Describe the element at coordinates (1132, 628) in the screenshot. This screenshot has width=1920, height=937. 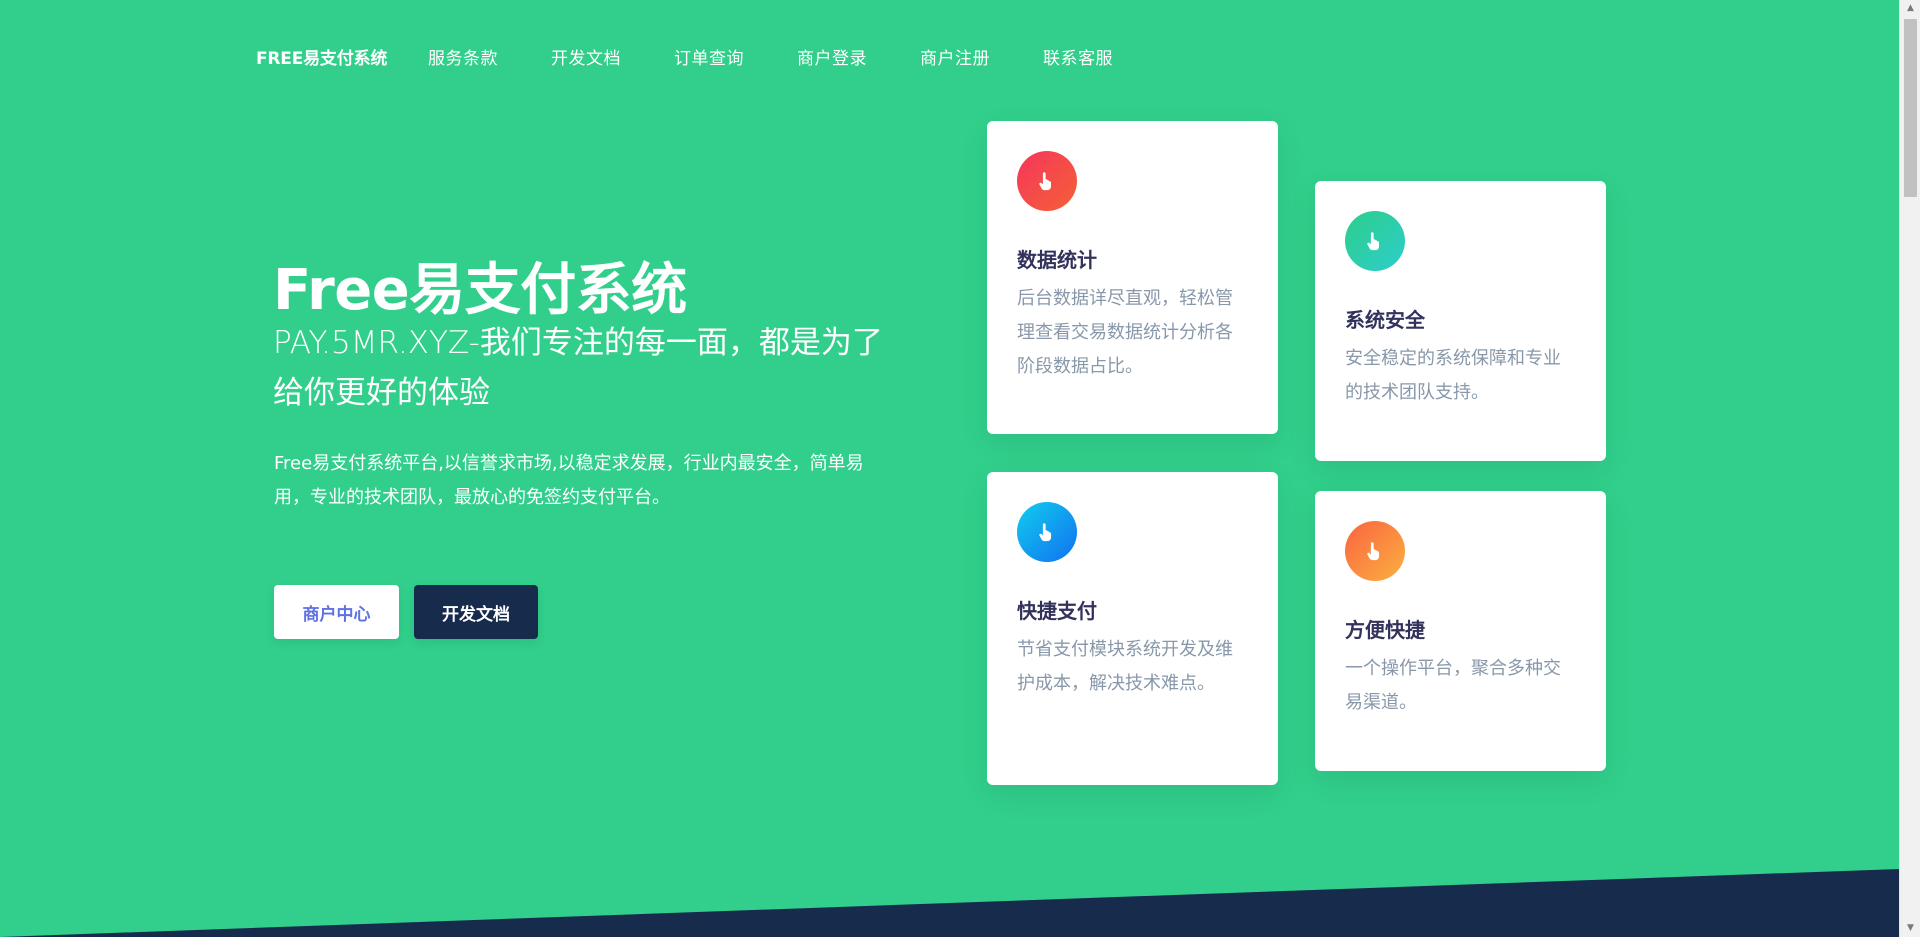
I see `feature-card-quick-pay: 快捷支付 节省支付模块系统开发及维护成本，解决技术难点。` at that location.